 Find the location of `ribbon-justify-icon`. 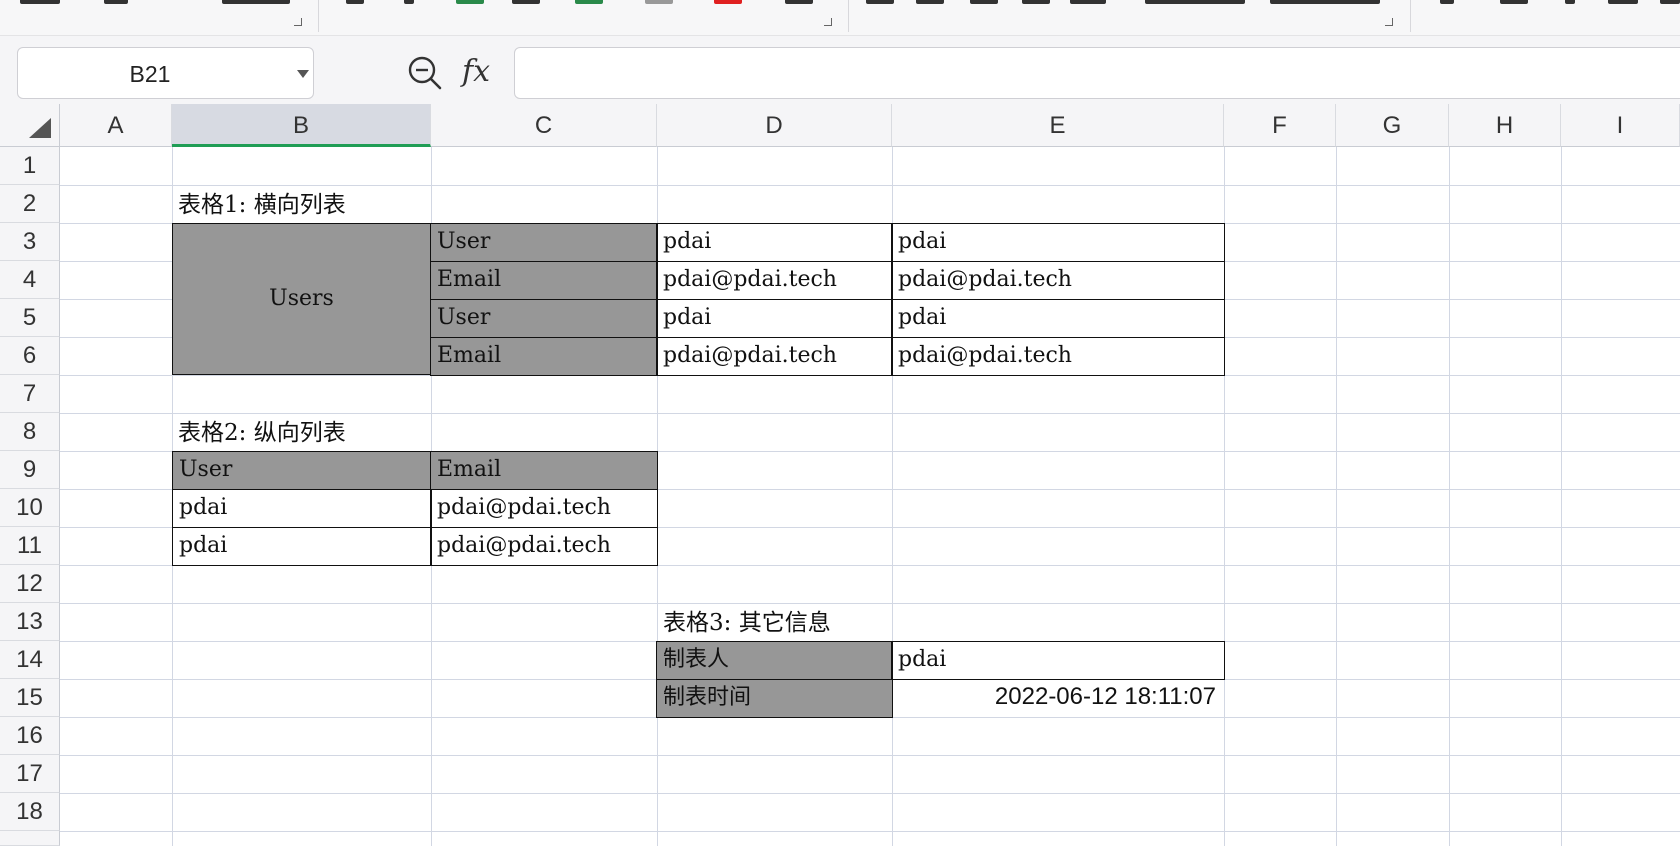

ribbon-justify-icon is located at coordinates (1036, 2).